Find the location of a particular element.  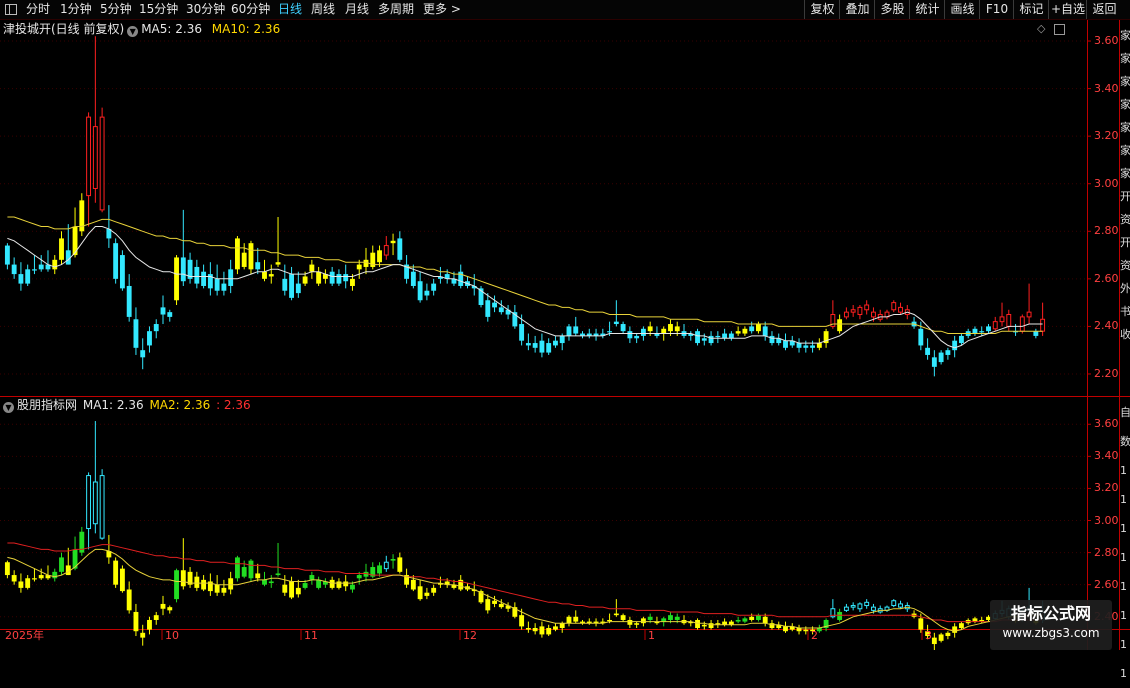

main-pane-header: 津投城开(日线 前复权) ▼ MA5: 2.36 MA10: 2.36 is located at coordinates (141, 29).